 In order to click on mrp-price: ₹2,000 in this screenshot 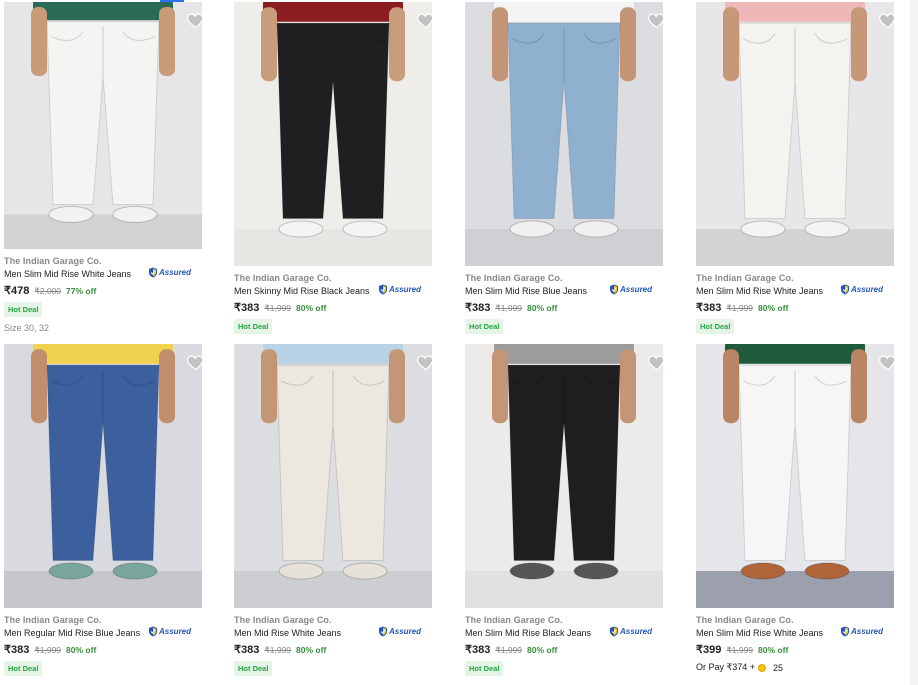, I will do `click(48, 291)`.